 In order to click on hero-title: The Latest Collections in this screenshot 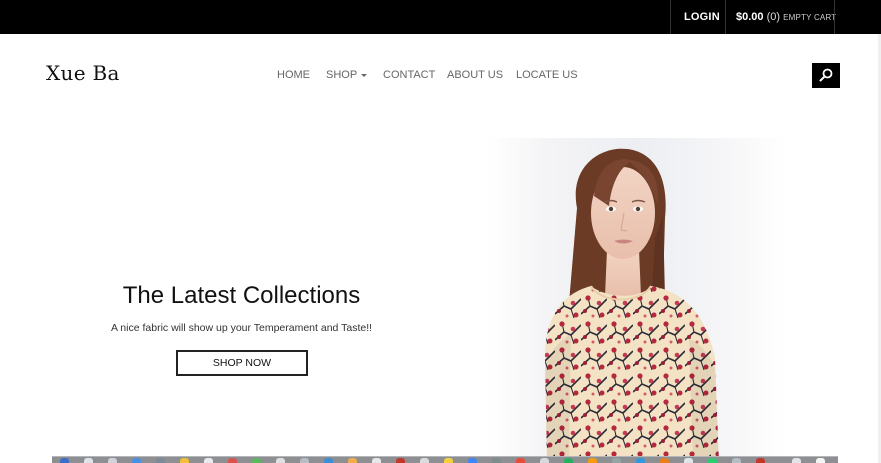, I will do `click(241, 295)`.